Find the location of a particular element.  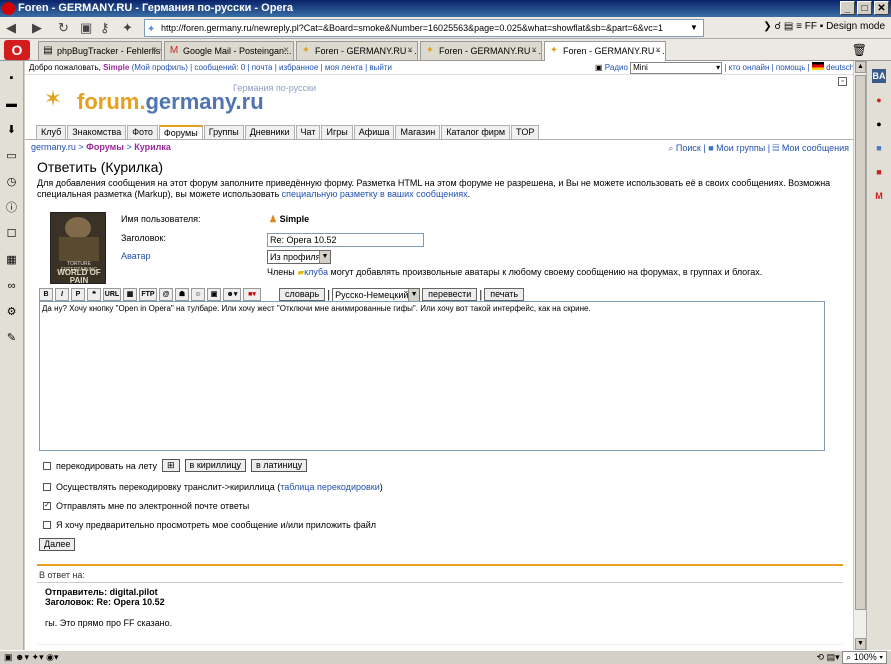

menu-groups: Группы is located at coordinates (223, 132).